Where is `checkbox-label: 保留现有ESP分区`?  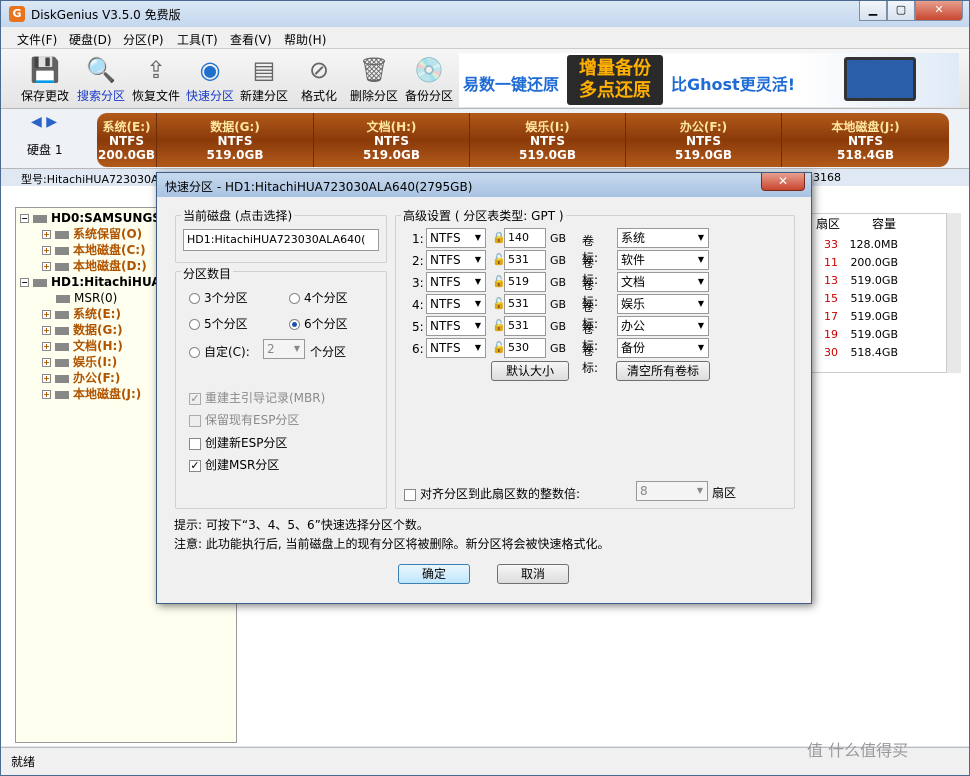
checkbox-label: 保留现有ESP分区 is located at coordinates (252, 420).